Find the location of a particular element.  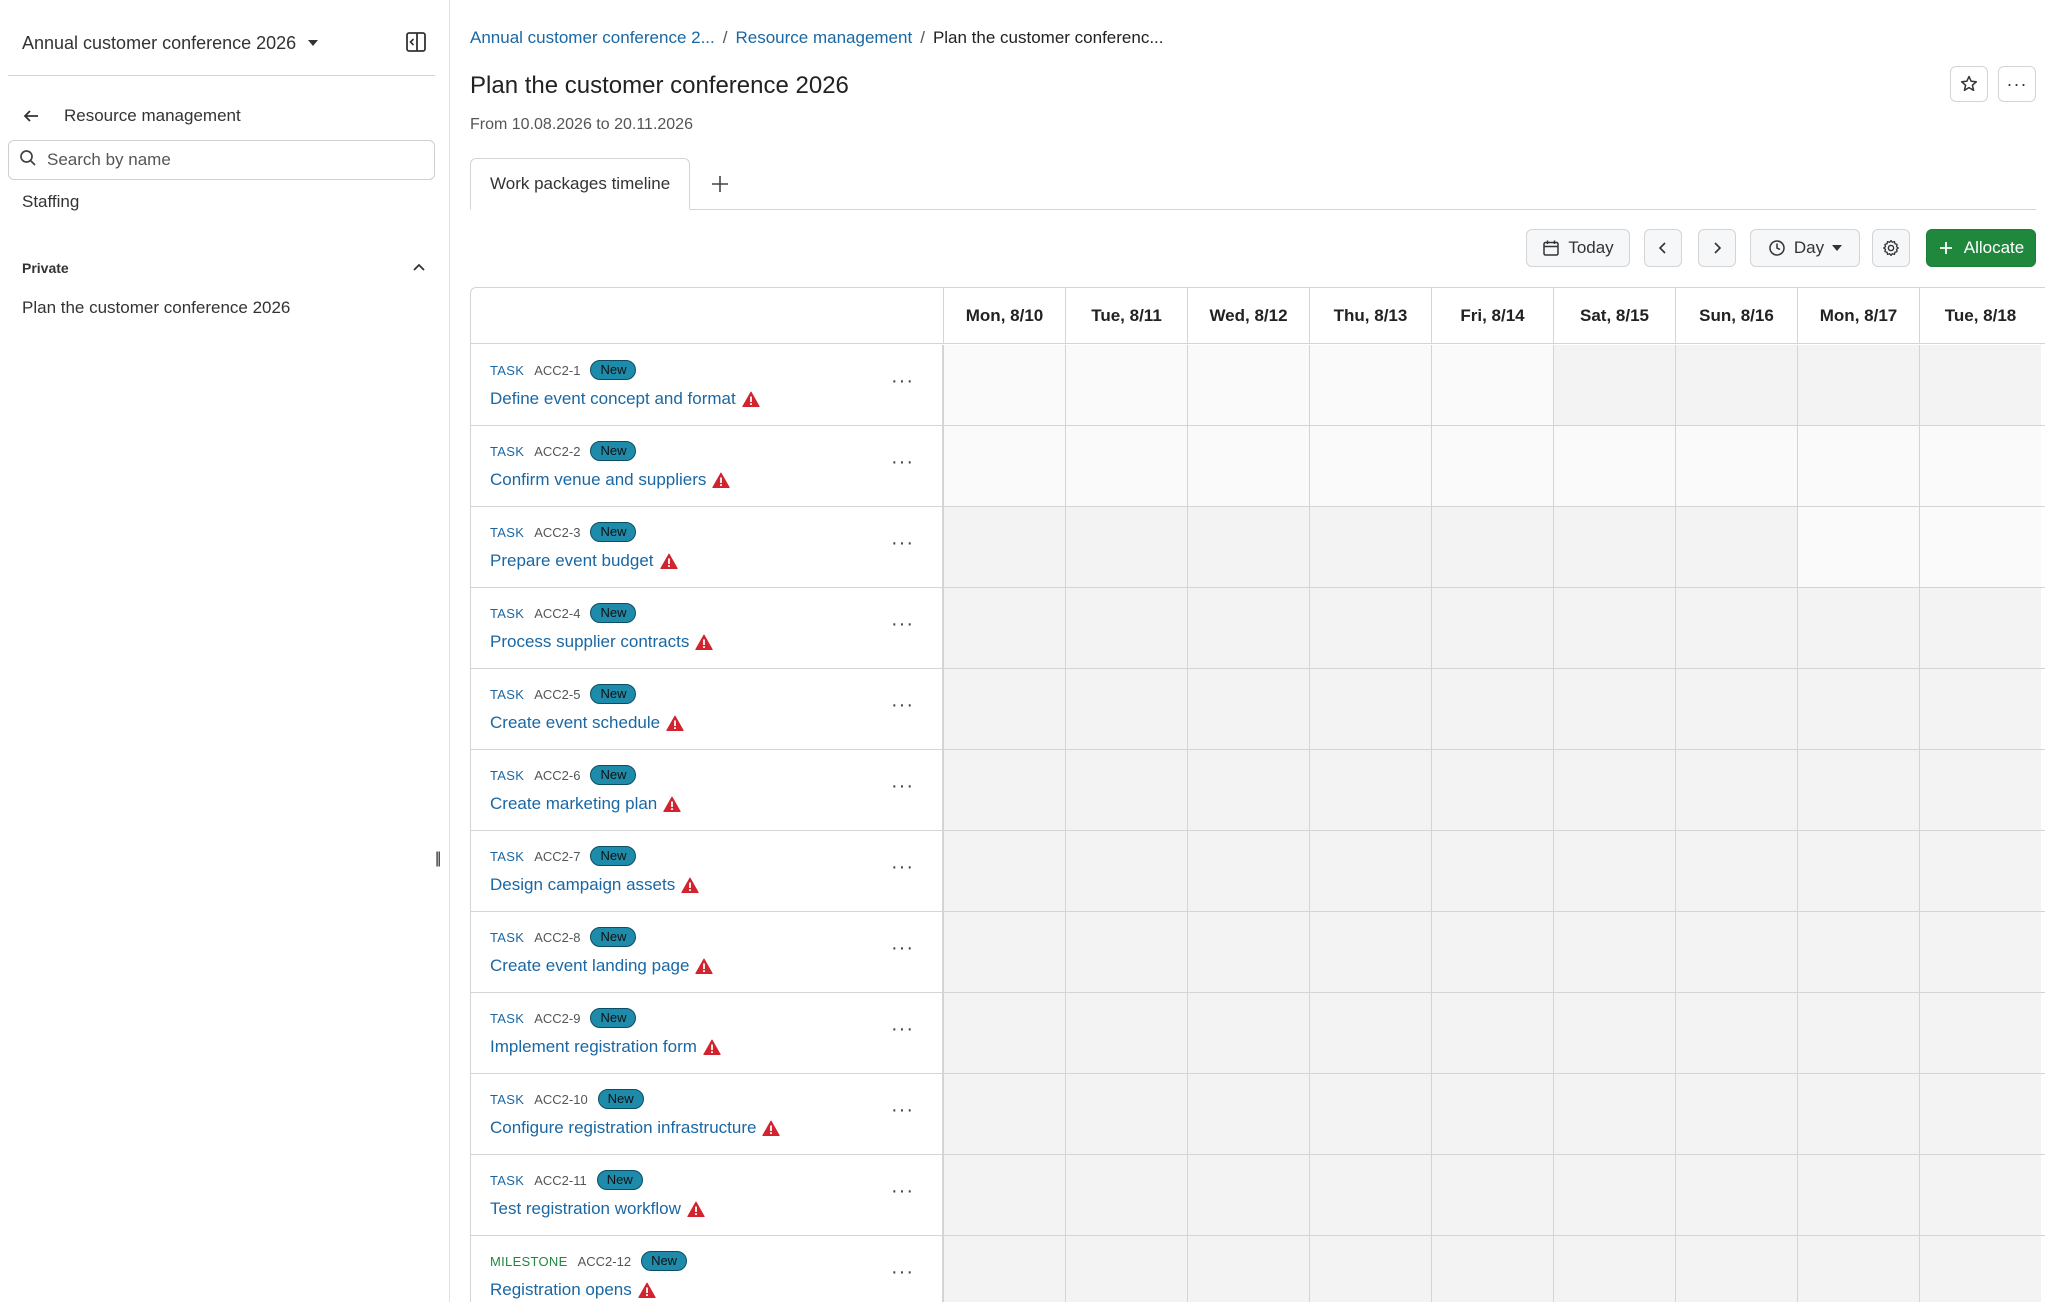

work-package-title-link: Define event concept and format is located at coordinates (625, 399).